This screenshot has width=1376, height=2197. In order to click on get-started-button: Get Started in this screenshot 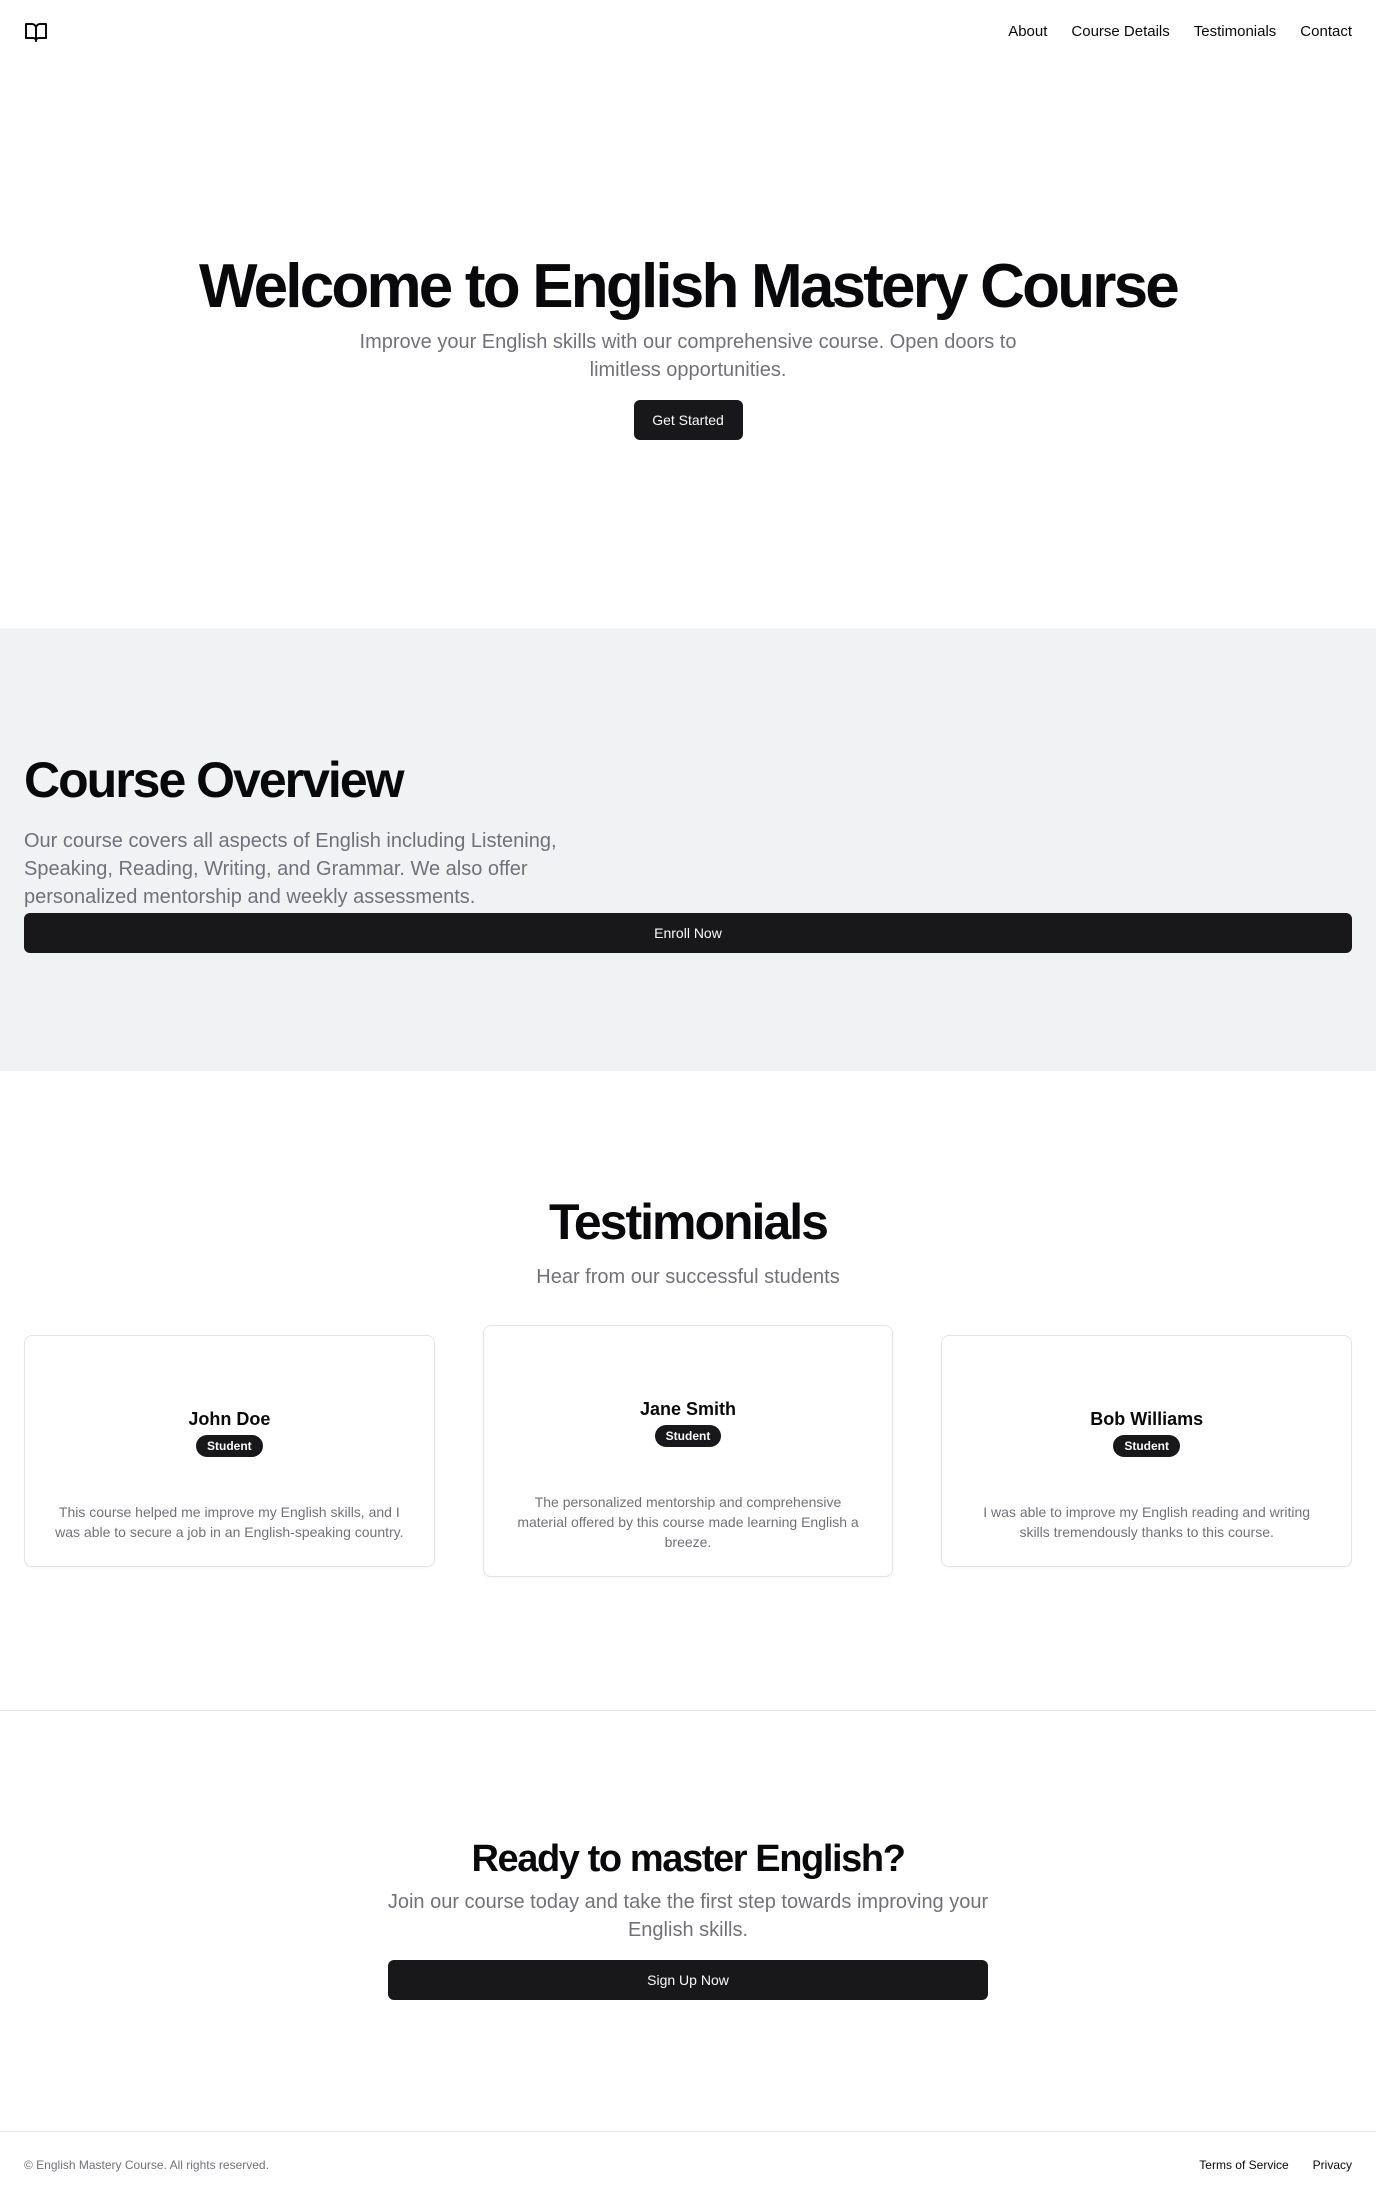, I will do `click(688, 420)`.